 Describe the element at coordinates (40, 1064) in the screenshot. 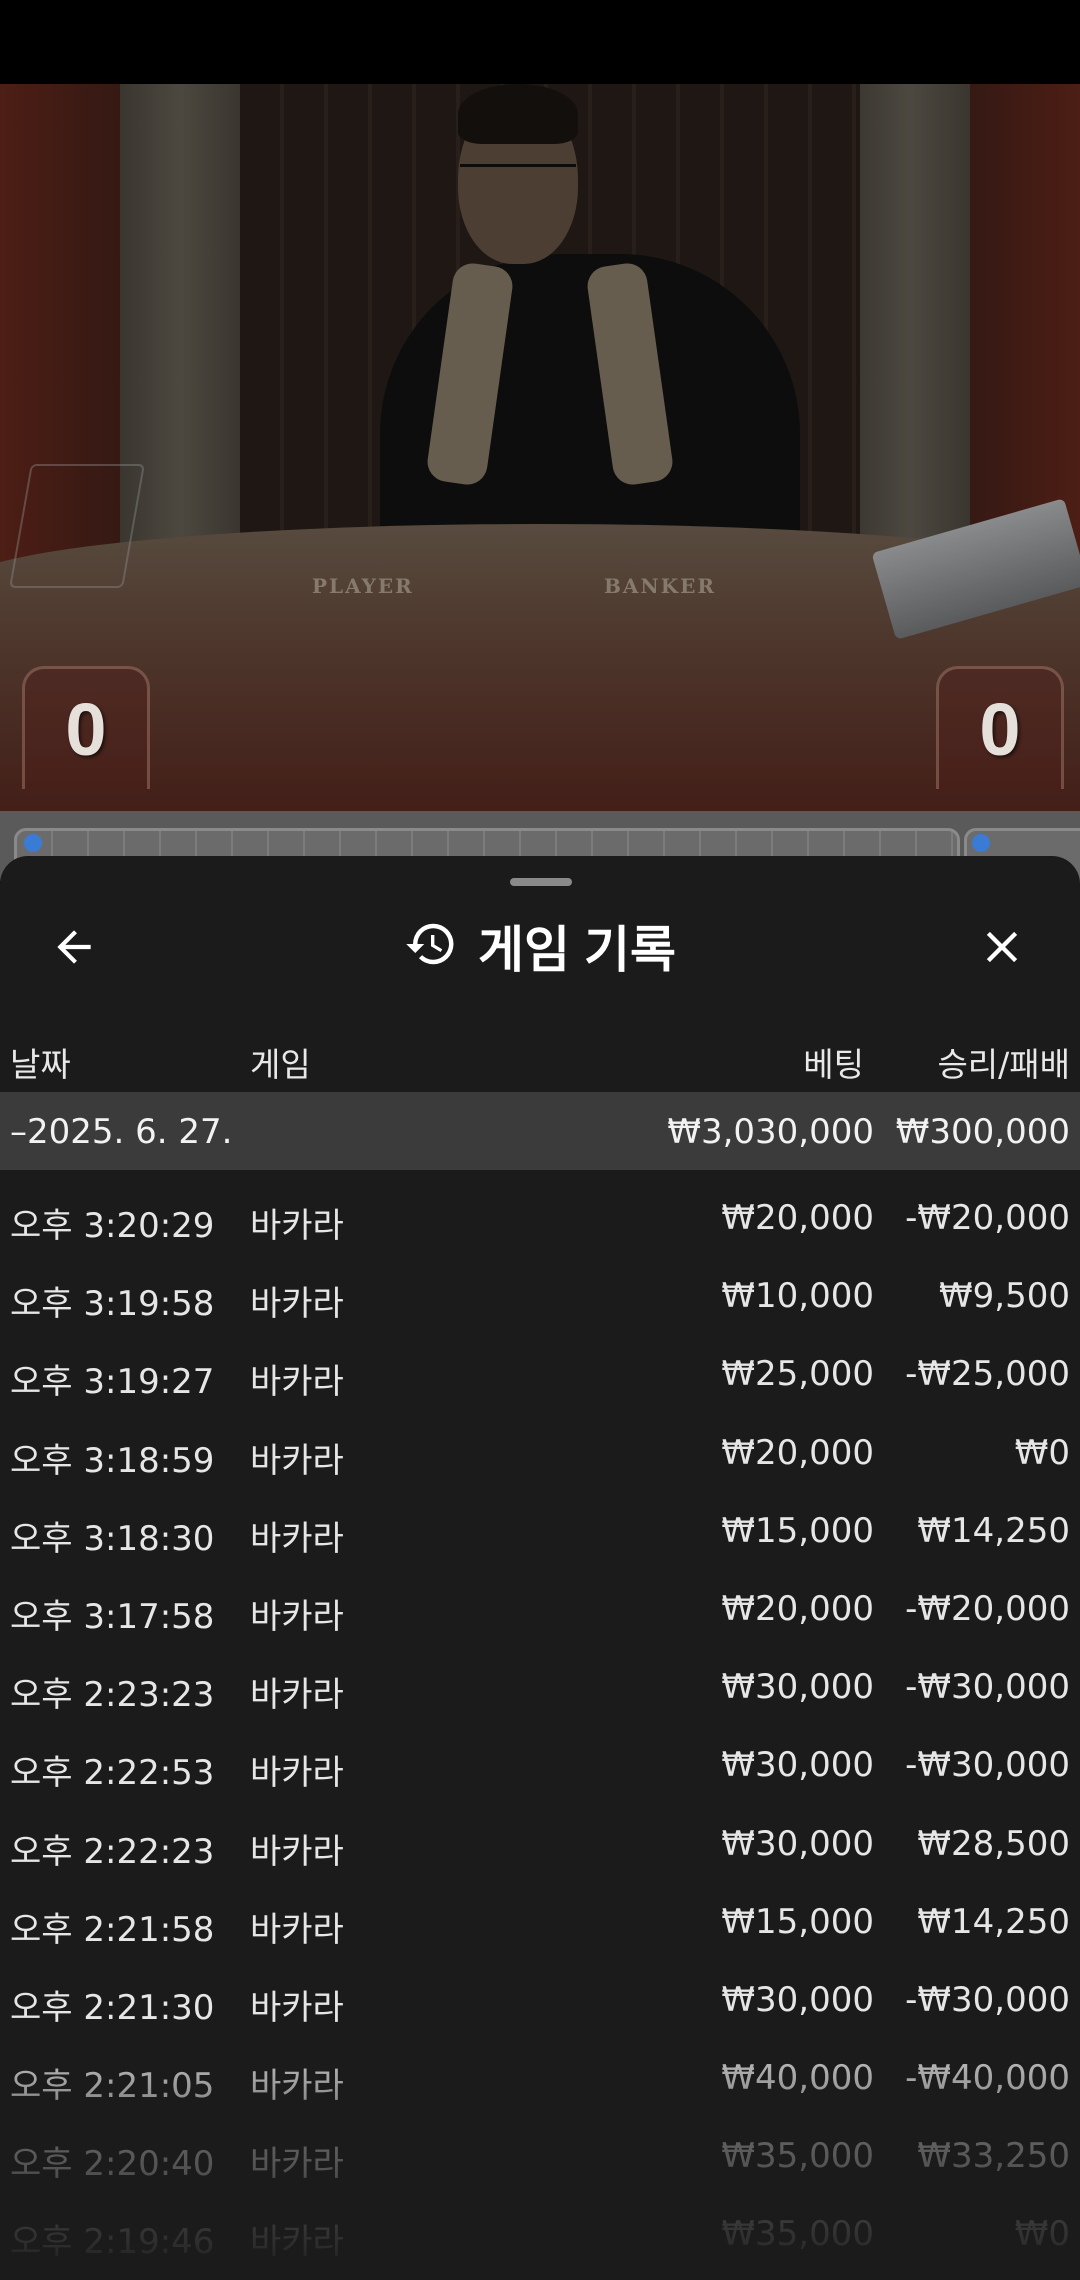

I see `column-header-date: 날짜` at that location.